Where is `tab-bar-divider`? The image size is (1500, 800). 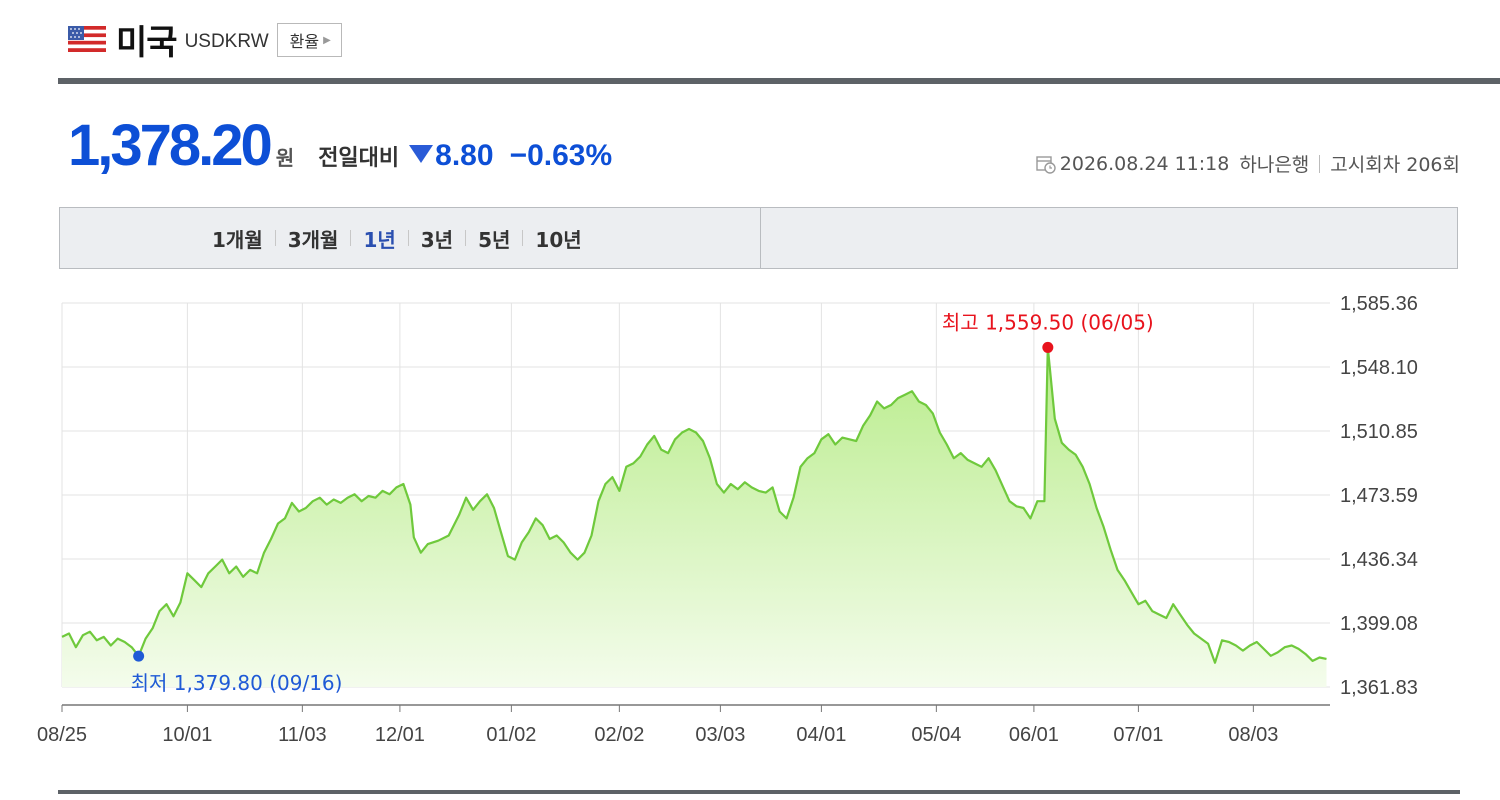 tab-bar-divider is located at coordinates (760, 238).